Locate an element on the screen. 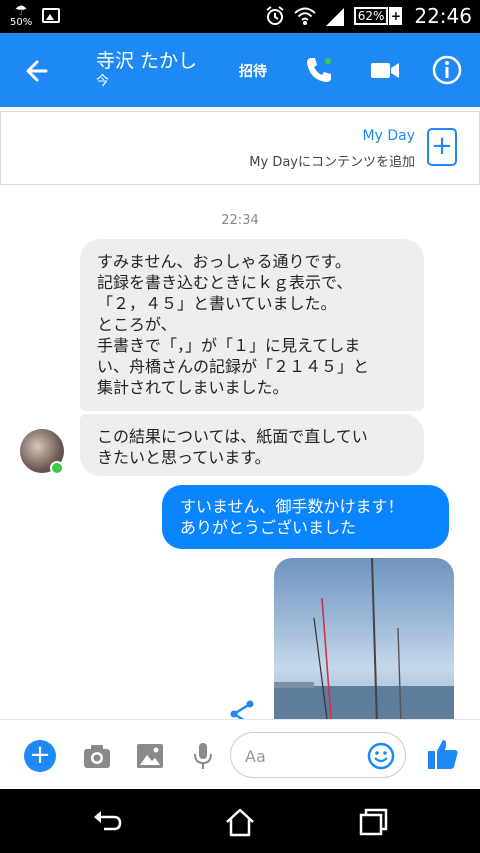 The image size is (480, 853). message-composer: + is located at coordinates (240, 754).